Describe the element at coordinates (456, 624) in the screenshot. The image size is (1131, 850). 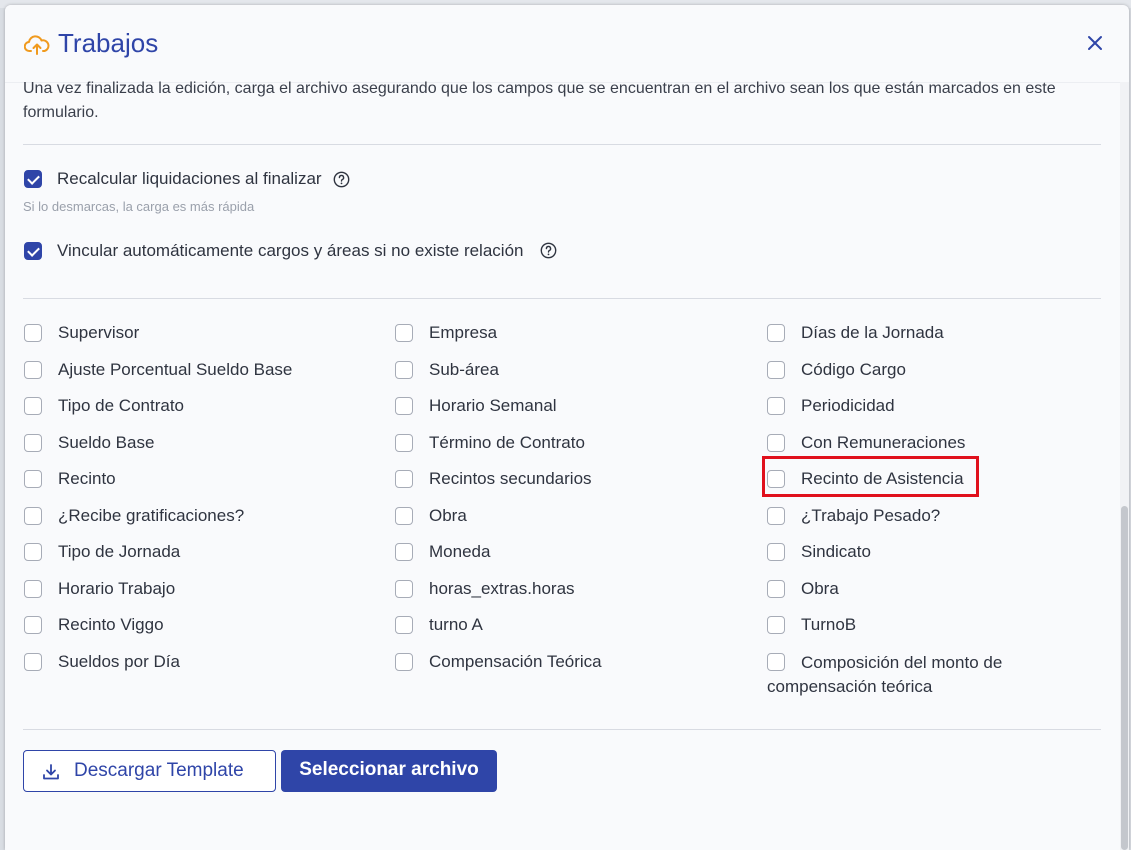
I see `field-label: turno A` at that location.